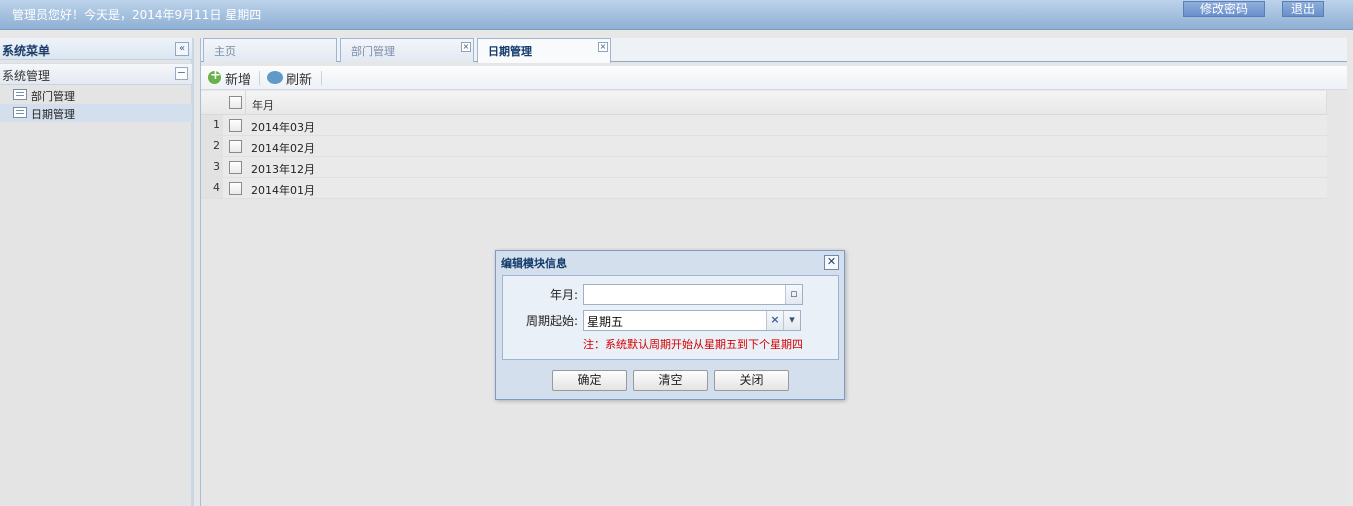 The height and width of the screenshot is (506, 1353). I want to click on west-panel: 系统菜单 « 系统管理 − 部门管理 日期管理, so click(97, 272).